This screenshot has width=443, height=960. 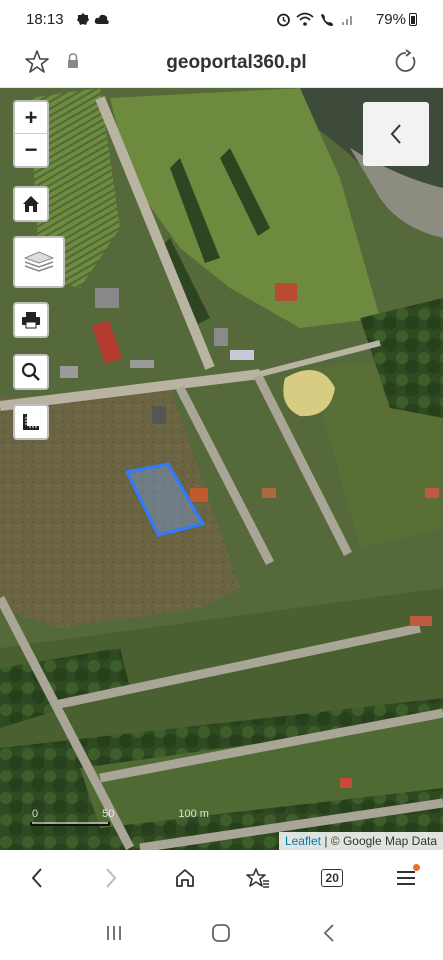 I want to click on system-back-button, so click(x=329, y=933).